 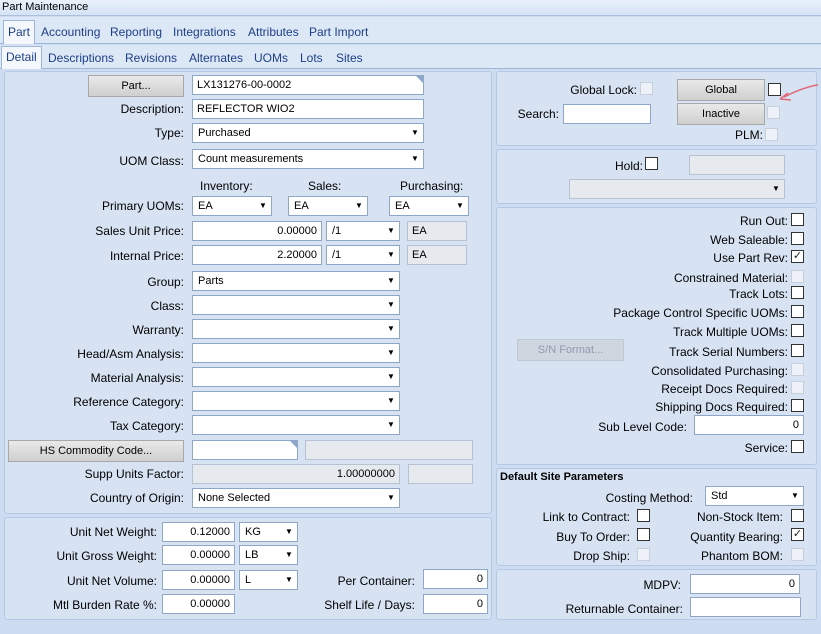 What do you see at coordinates (257, 231) in the screenshot?
I see `sales-unit-price-field: 0.00000` at bounding box center [257, 231].